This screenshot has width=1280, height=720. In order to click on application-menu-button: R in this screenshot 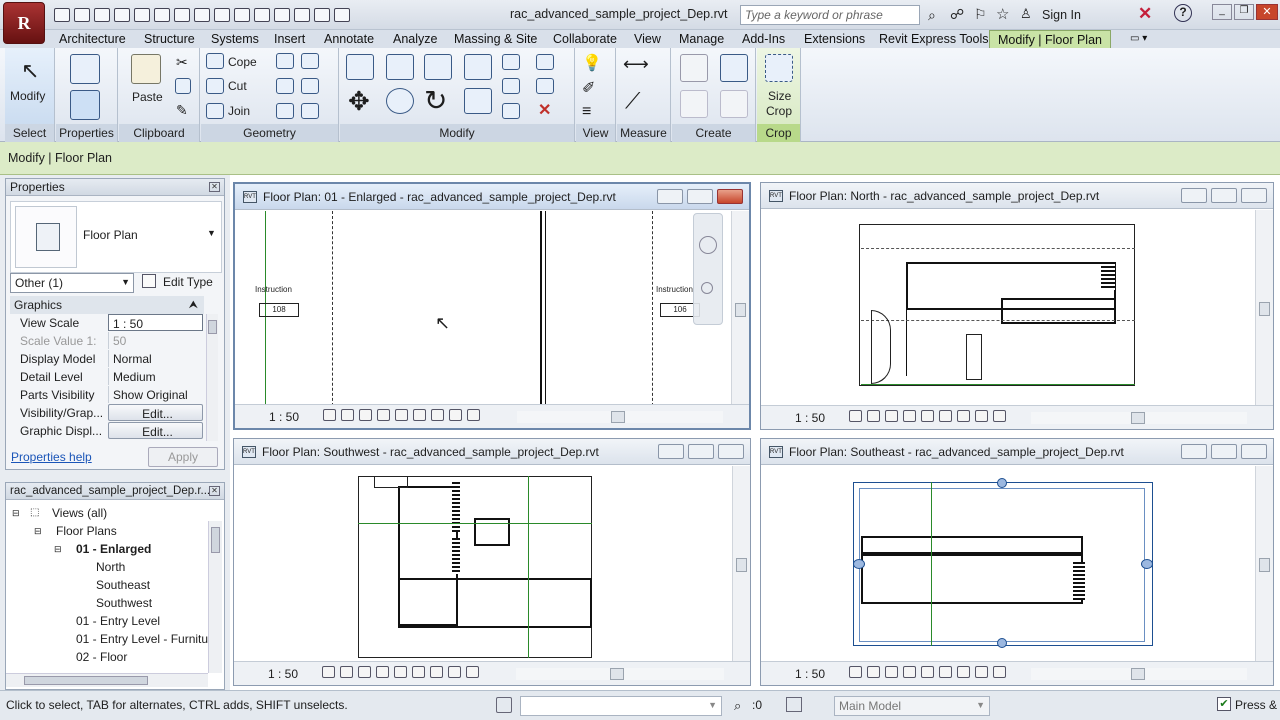, I will do `click(24, 23)`.